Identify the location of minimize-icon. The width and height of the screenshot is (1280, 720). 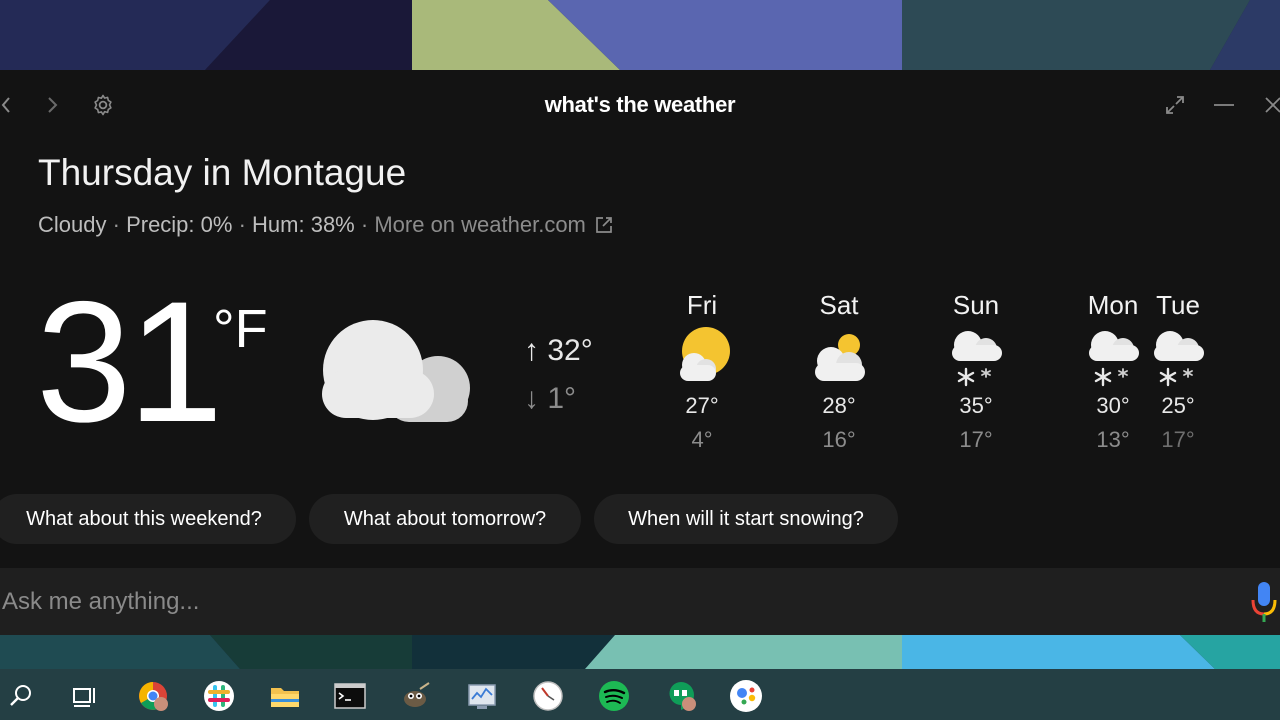
(1224, 105).